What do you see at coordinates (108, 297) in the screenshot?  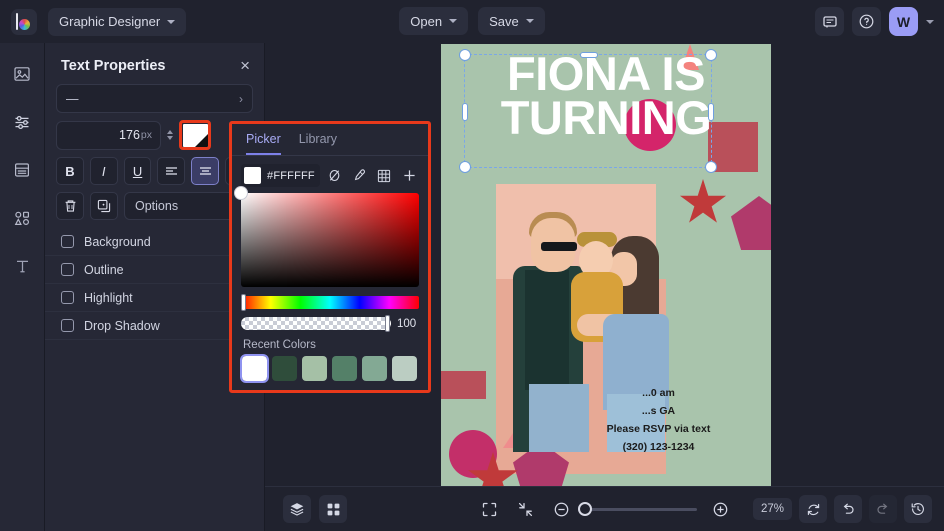 I see `toggle-highlight-label: Highlight` at bounding box center [108, 297].